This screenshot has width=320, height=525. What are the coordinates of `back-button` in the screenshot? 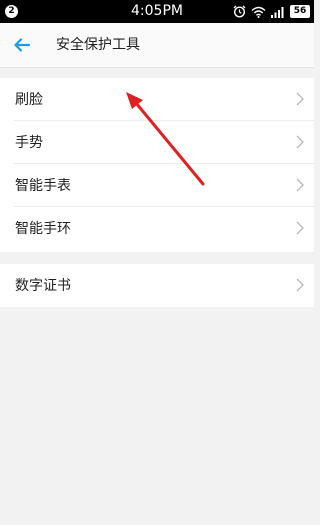 It's located at (22, 45).